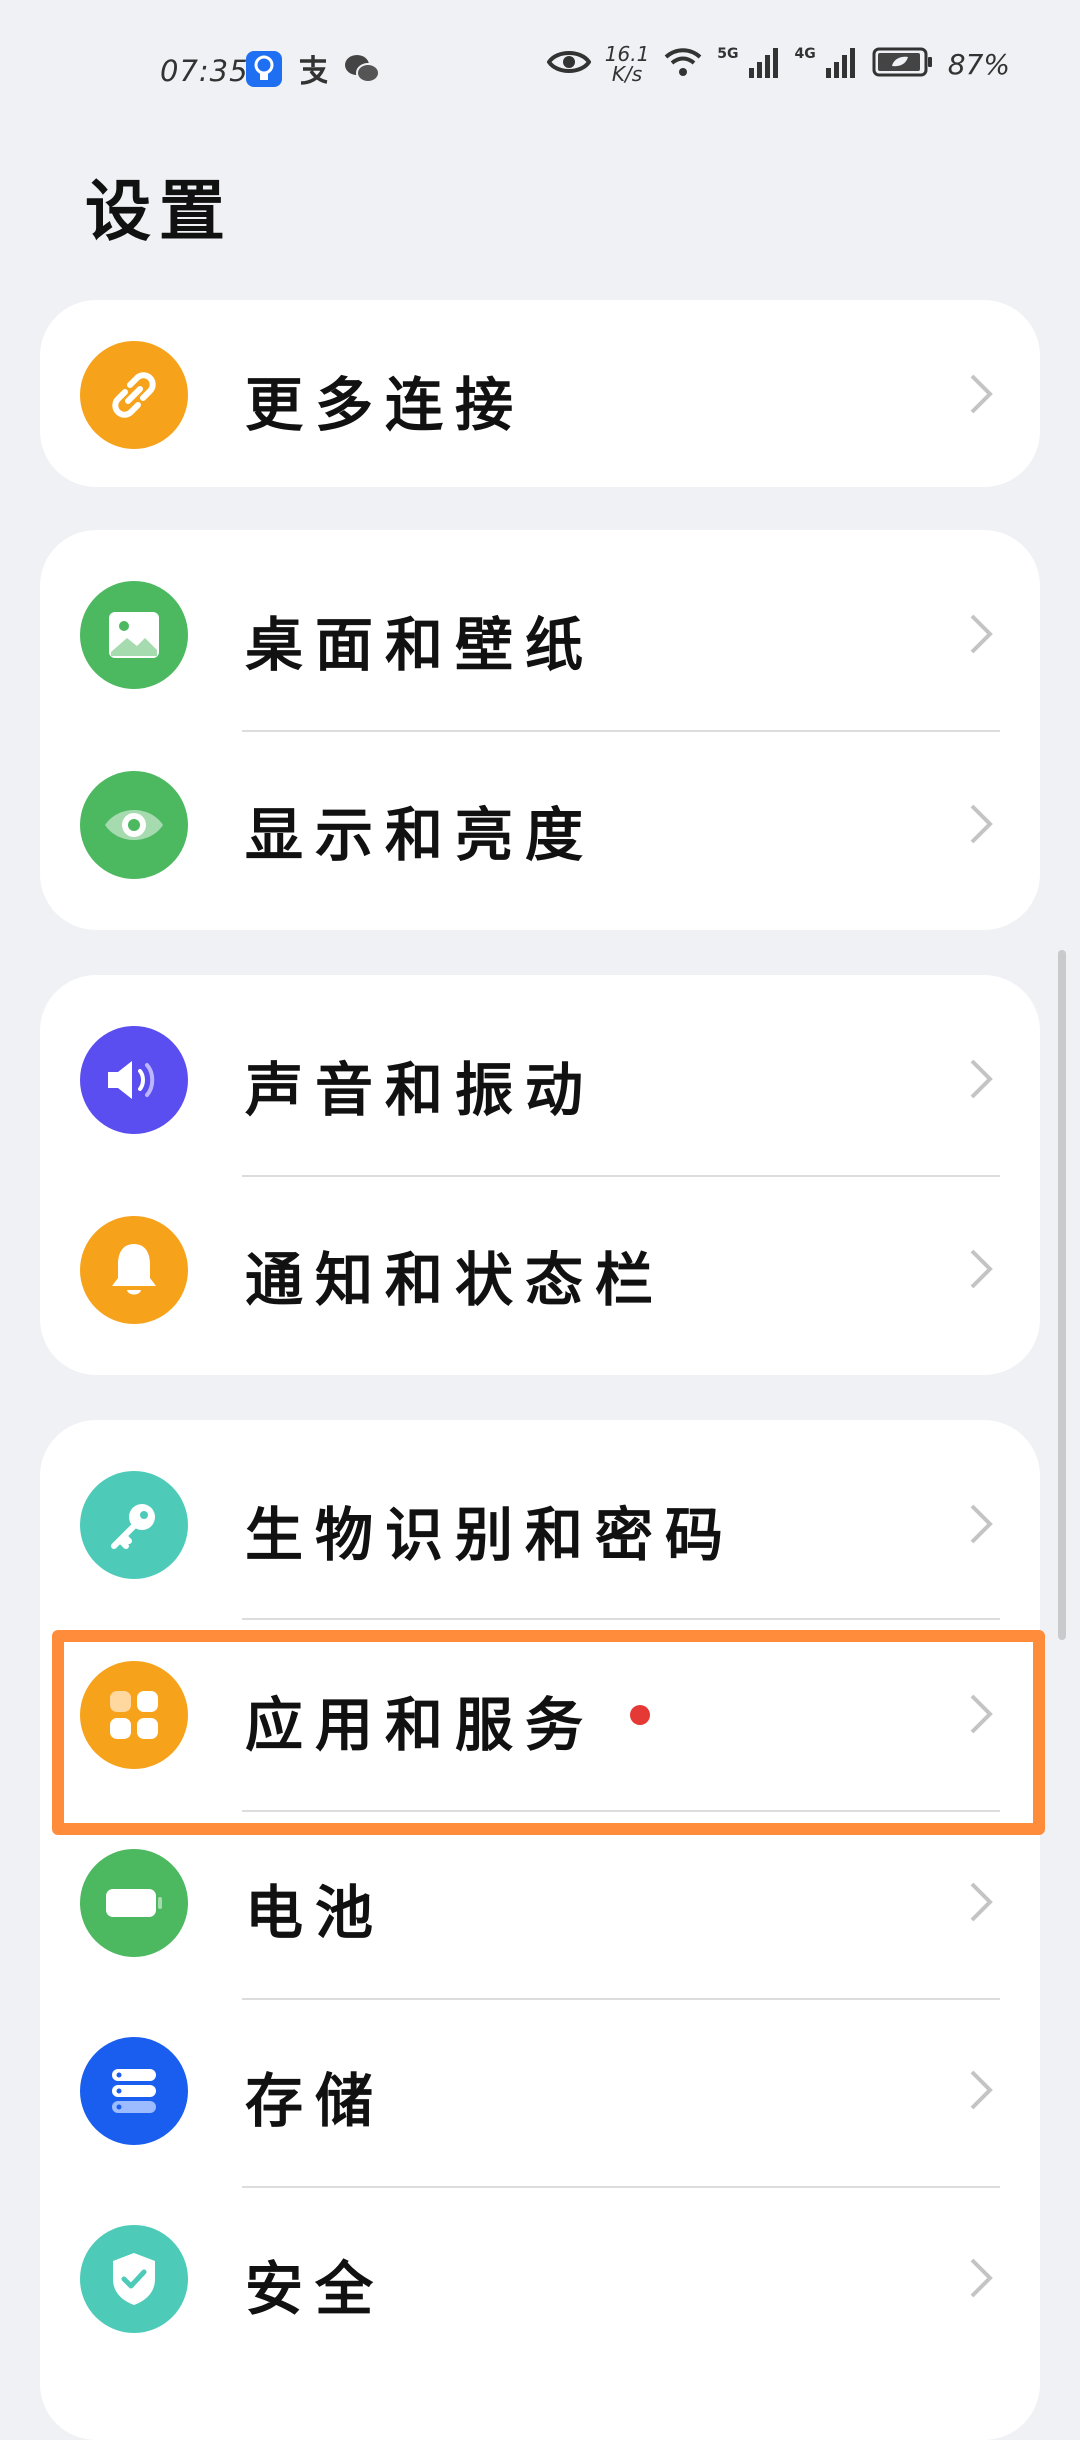 The image size is (1080, 2440). What do you see at coordinates (315, 1913) in the screenshot?
I see `settings-item-label: 电池` at bounding box center [315, 1913].